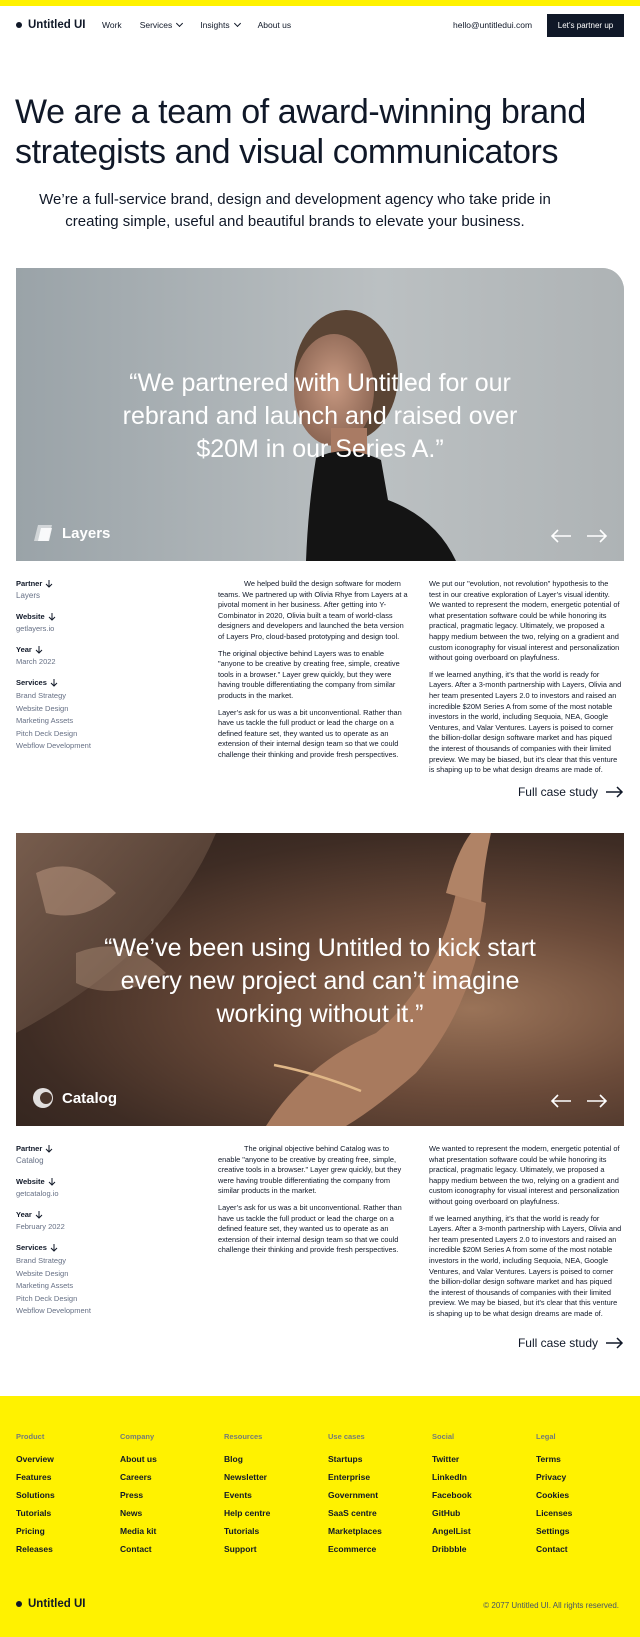 Image resolution: width=640 pixels, height=1637 pixels. What do you see at coordinates (247, 1459) in the screenshot?
I see `footer-link: Blog` at bounding box center [247, 1459].